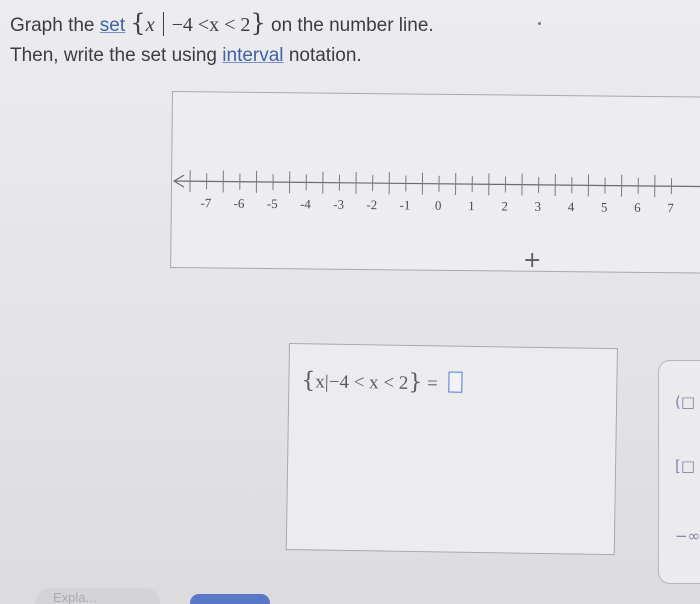 This screenshot has height=604, width=700. What do you see at coordinates (362, 382) in the screenshot?
I see `answer-condition: x|−4 < x < 2` at bounding box center [362, 382].